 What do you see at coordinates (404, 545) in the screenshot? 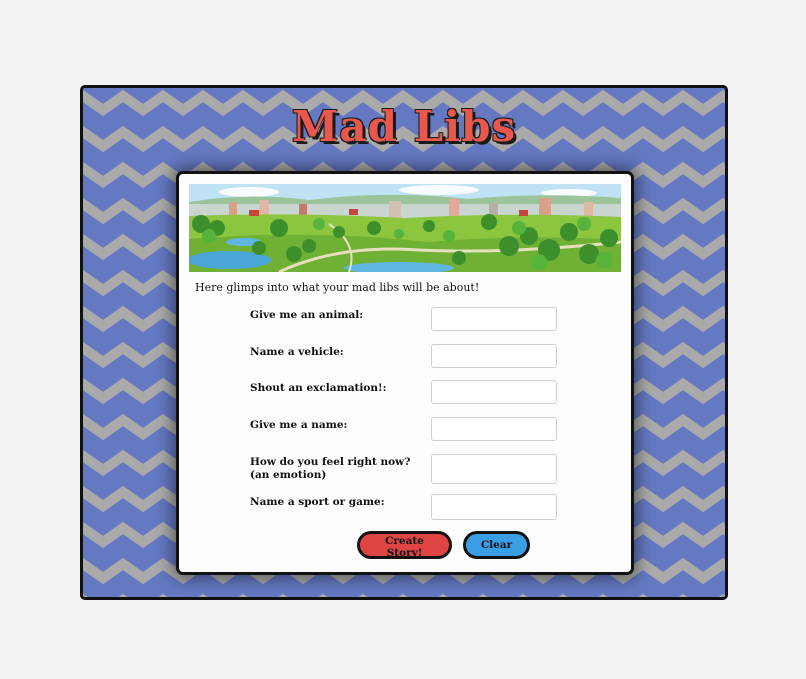
I see `create-story-button: Create Story!` at bounding box center [404, 545].